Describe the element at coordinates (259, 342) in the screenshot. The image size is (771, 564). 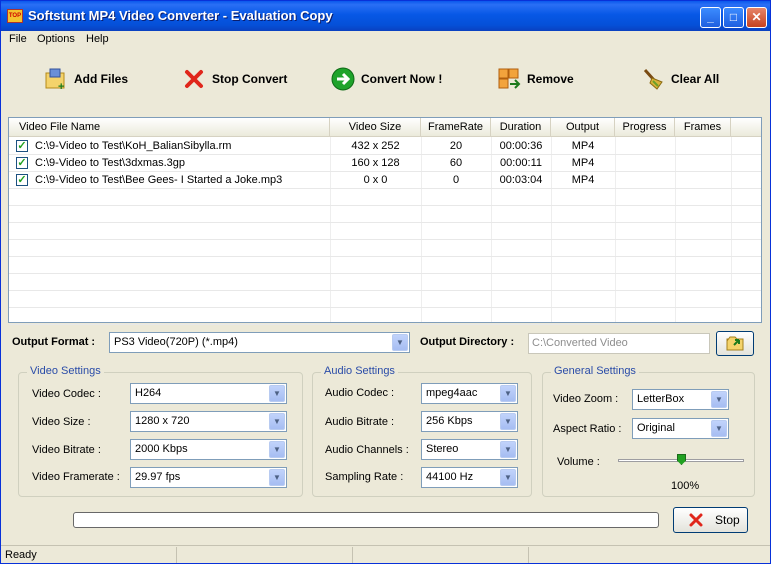
I see `output-format-select: PS3 Video(720P) (*.mp4) ▼` at that location.